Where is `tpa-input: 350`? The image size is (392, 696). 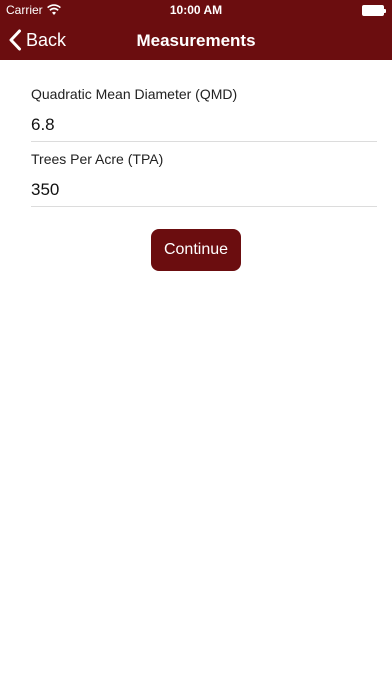
tpa-input: 350 is located at coordinates (45, 190).